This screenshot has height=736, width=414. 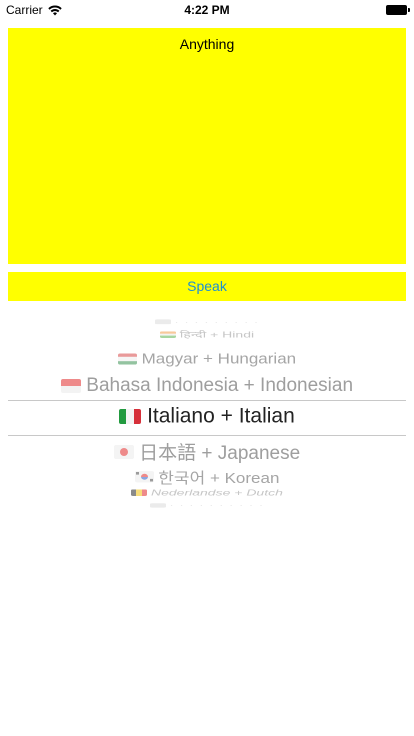 I want to click on picker-row-label: · · · · · · · · · ·, so click(x=217, y=505).